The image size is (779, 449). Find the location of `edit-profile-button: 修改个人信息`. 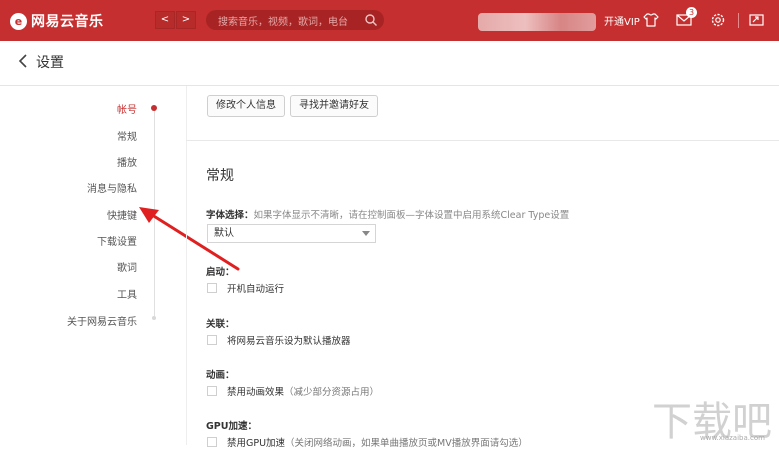

edit-profile-button: 修改个人信息 is located at coordinates (246, 106).